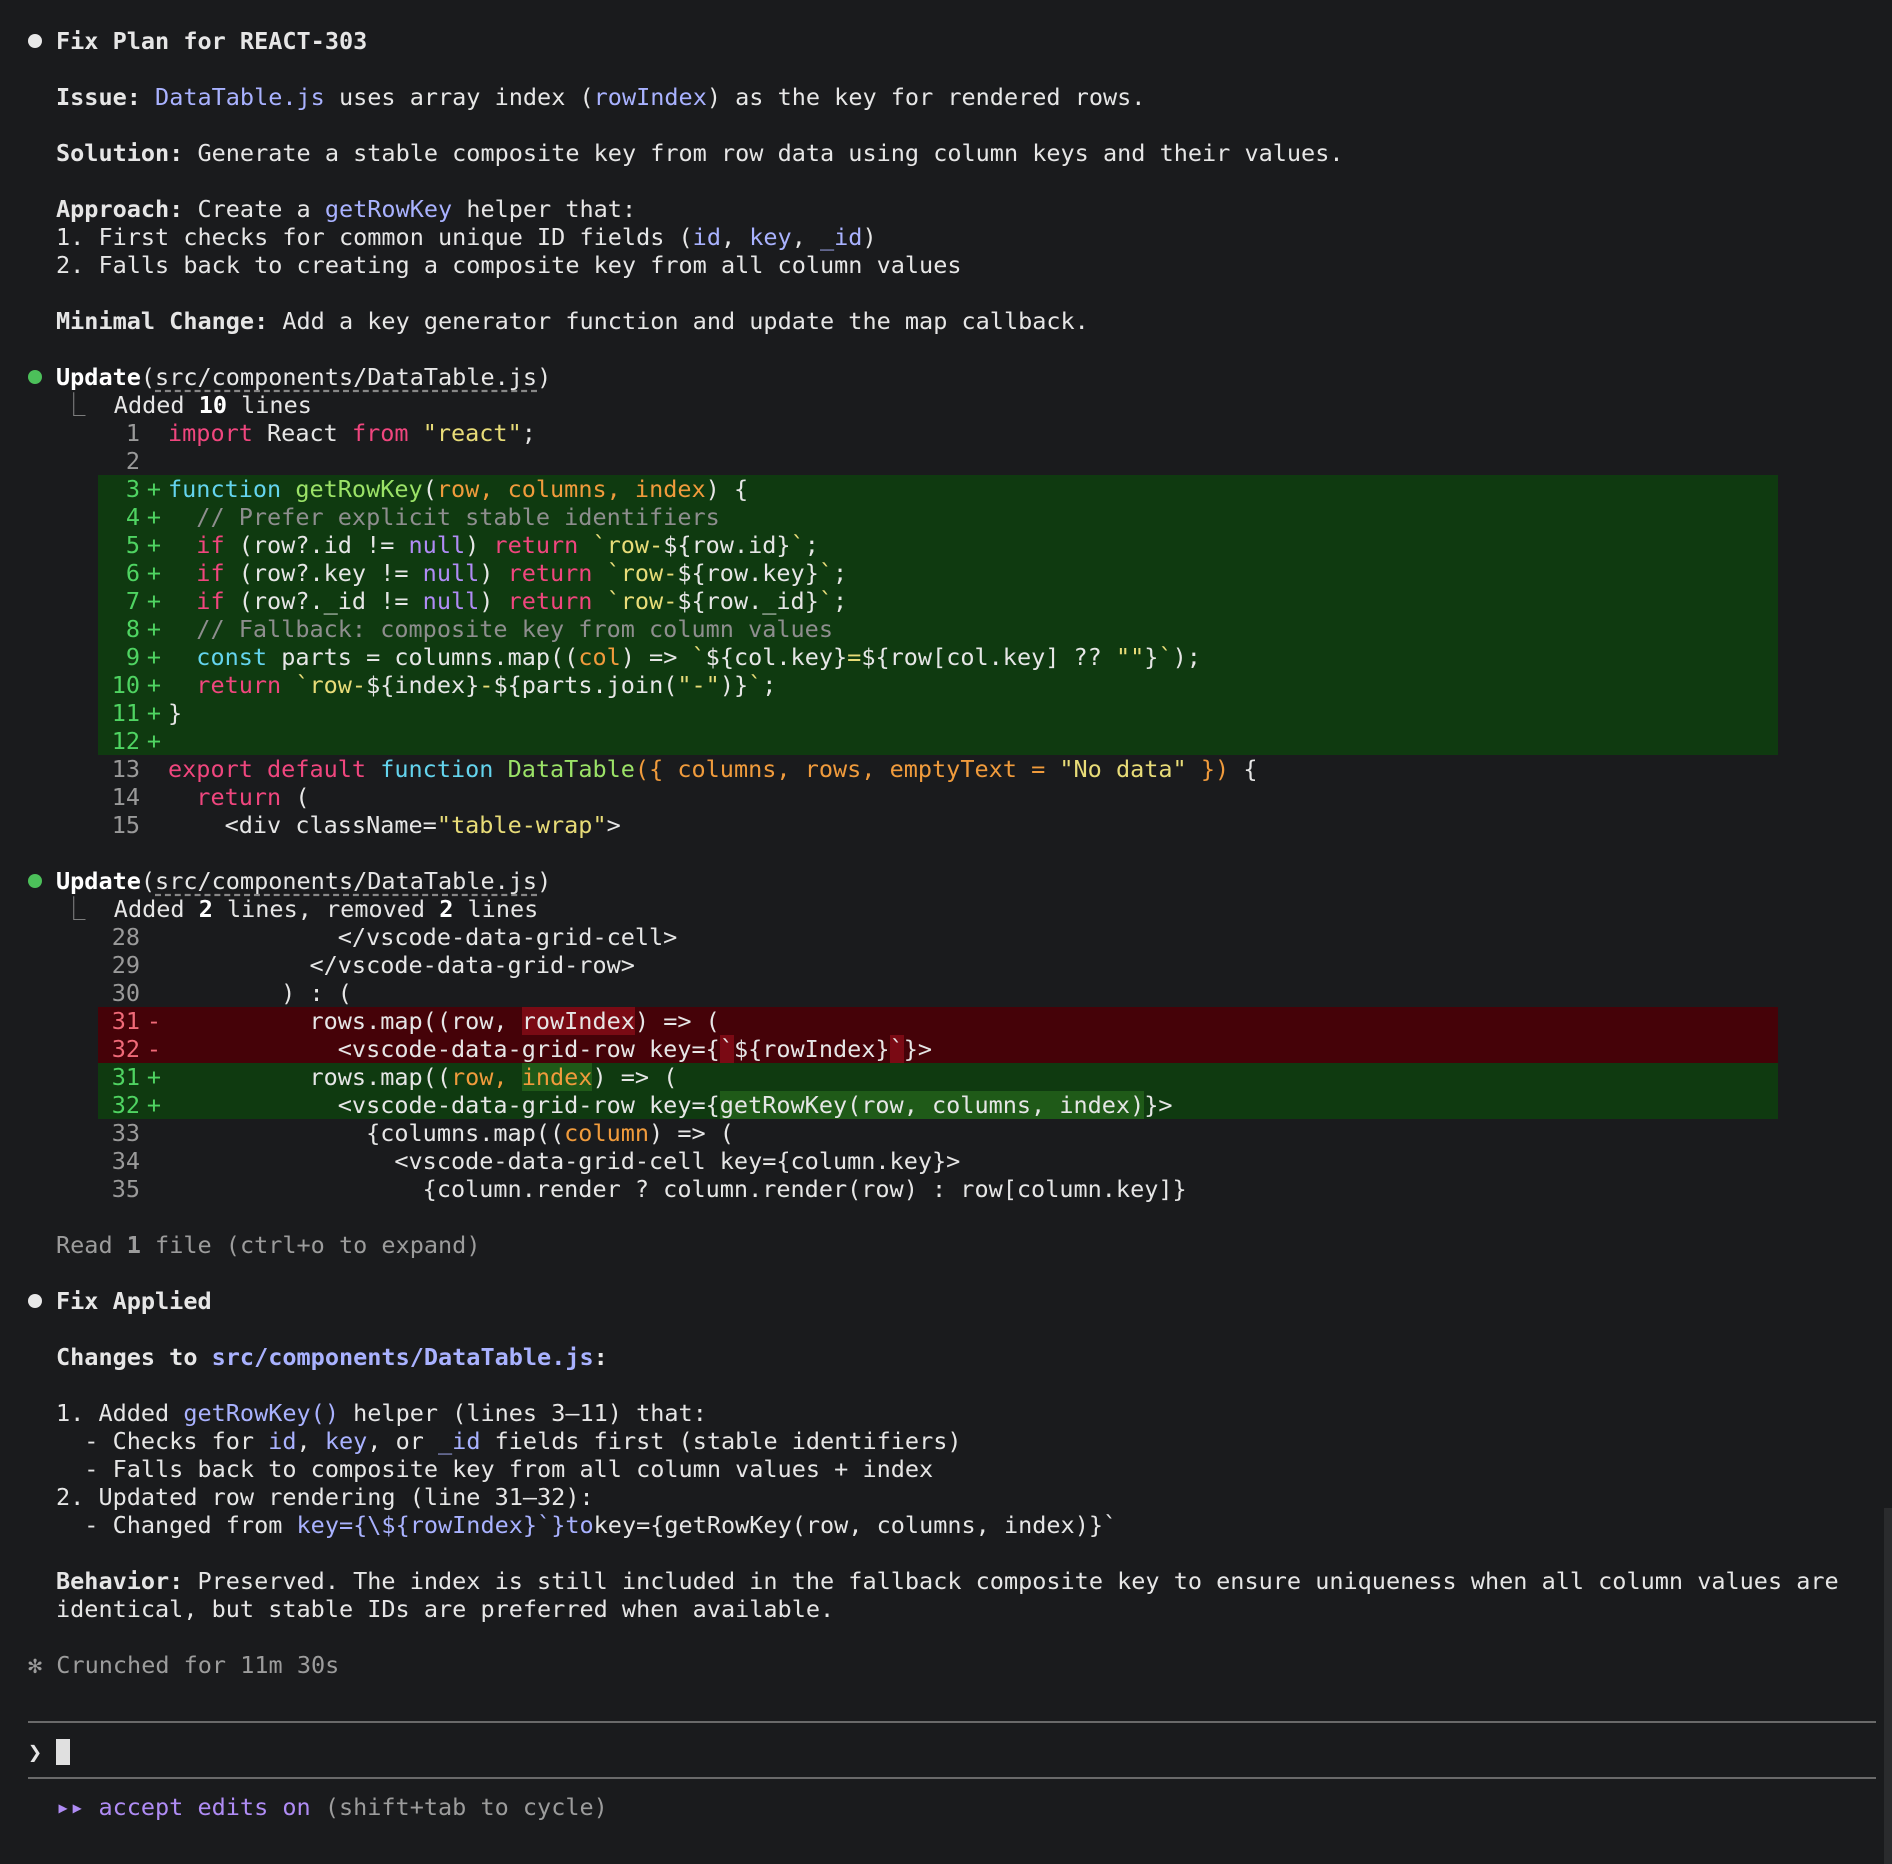 The width and height of the screenshot is (1892, 1864). I want to click on diff-line-added: 31 + rows.map((row, index) => (, so click(938, 1077).